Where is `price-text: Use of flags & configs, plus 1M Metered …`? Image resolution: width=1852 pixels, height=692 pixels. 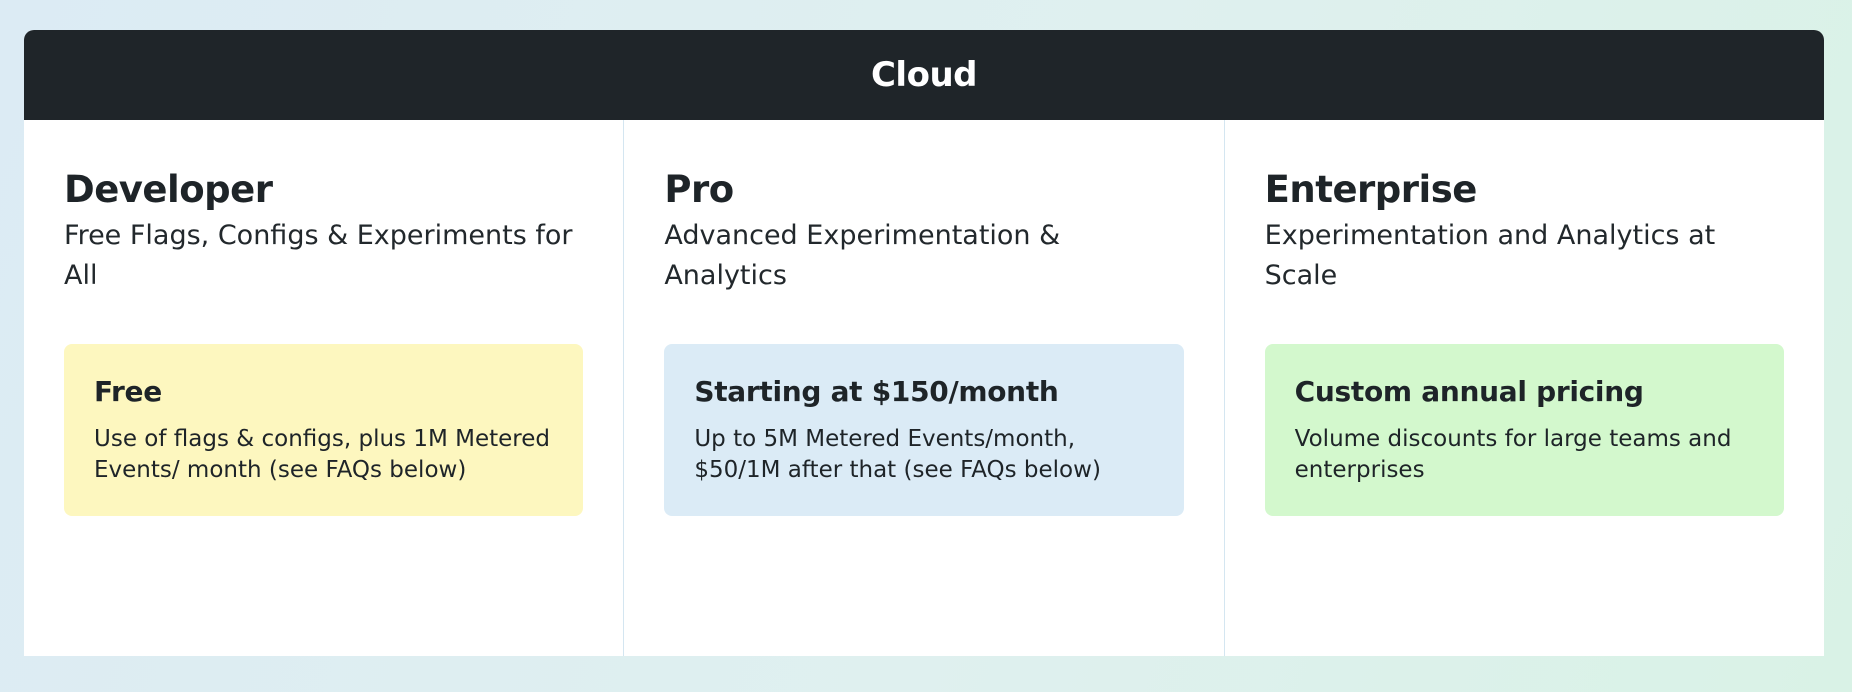
price-text: Use of flags & configs, plus 1M Metered … is located at coordinates (322, 454).